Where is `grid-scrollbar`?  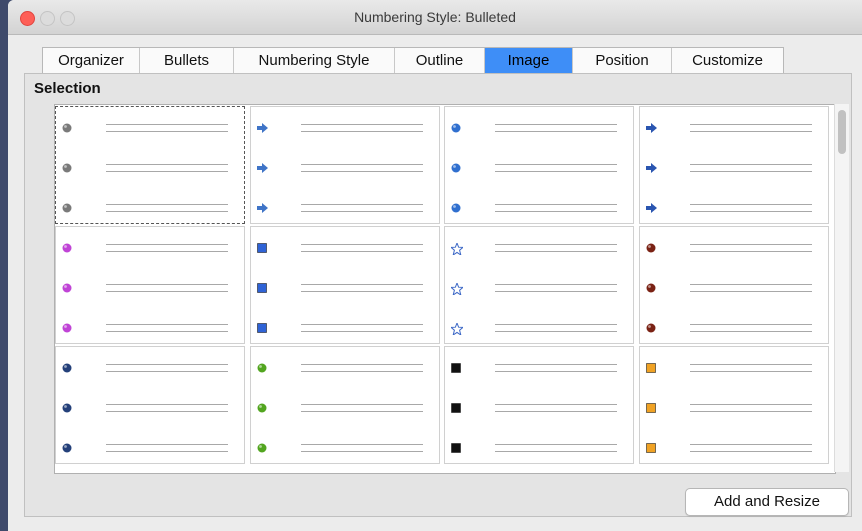 grid-scrollbar is located at coordinates (841, 288).